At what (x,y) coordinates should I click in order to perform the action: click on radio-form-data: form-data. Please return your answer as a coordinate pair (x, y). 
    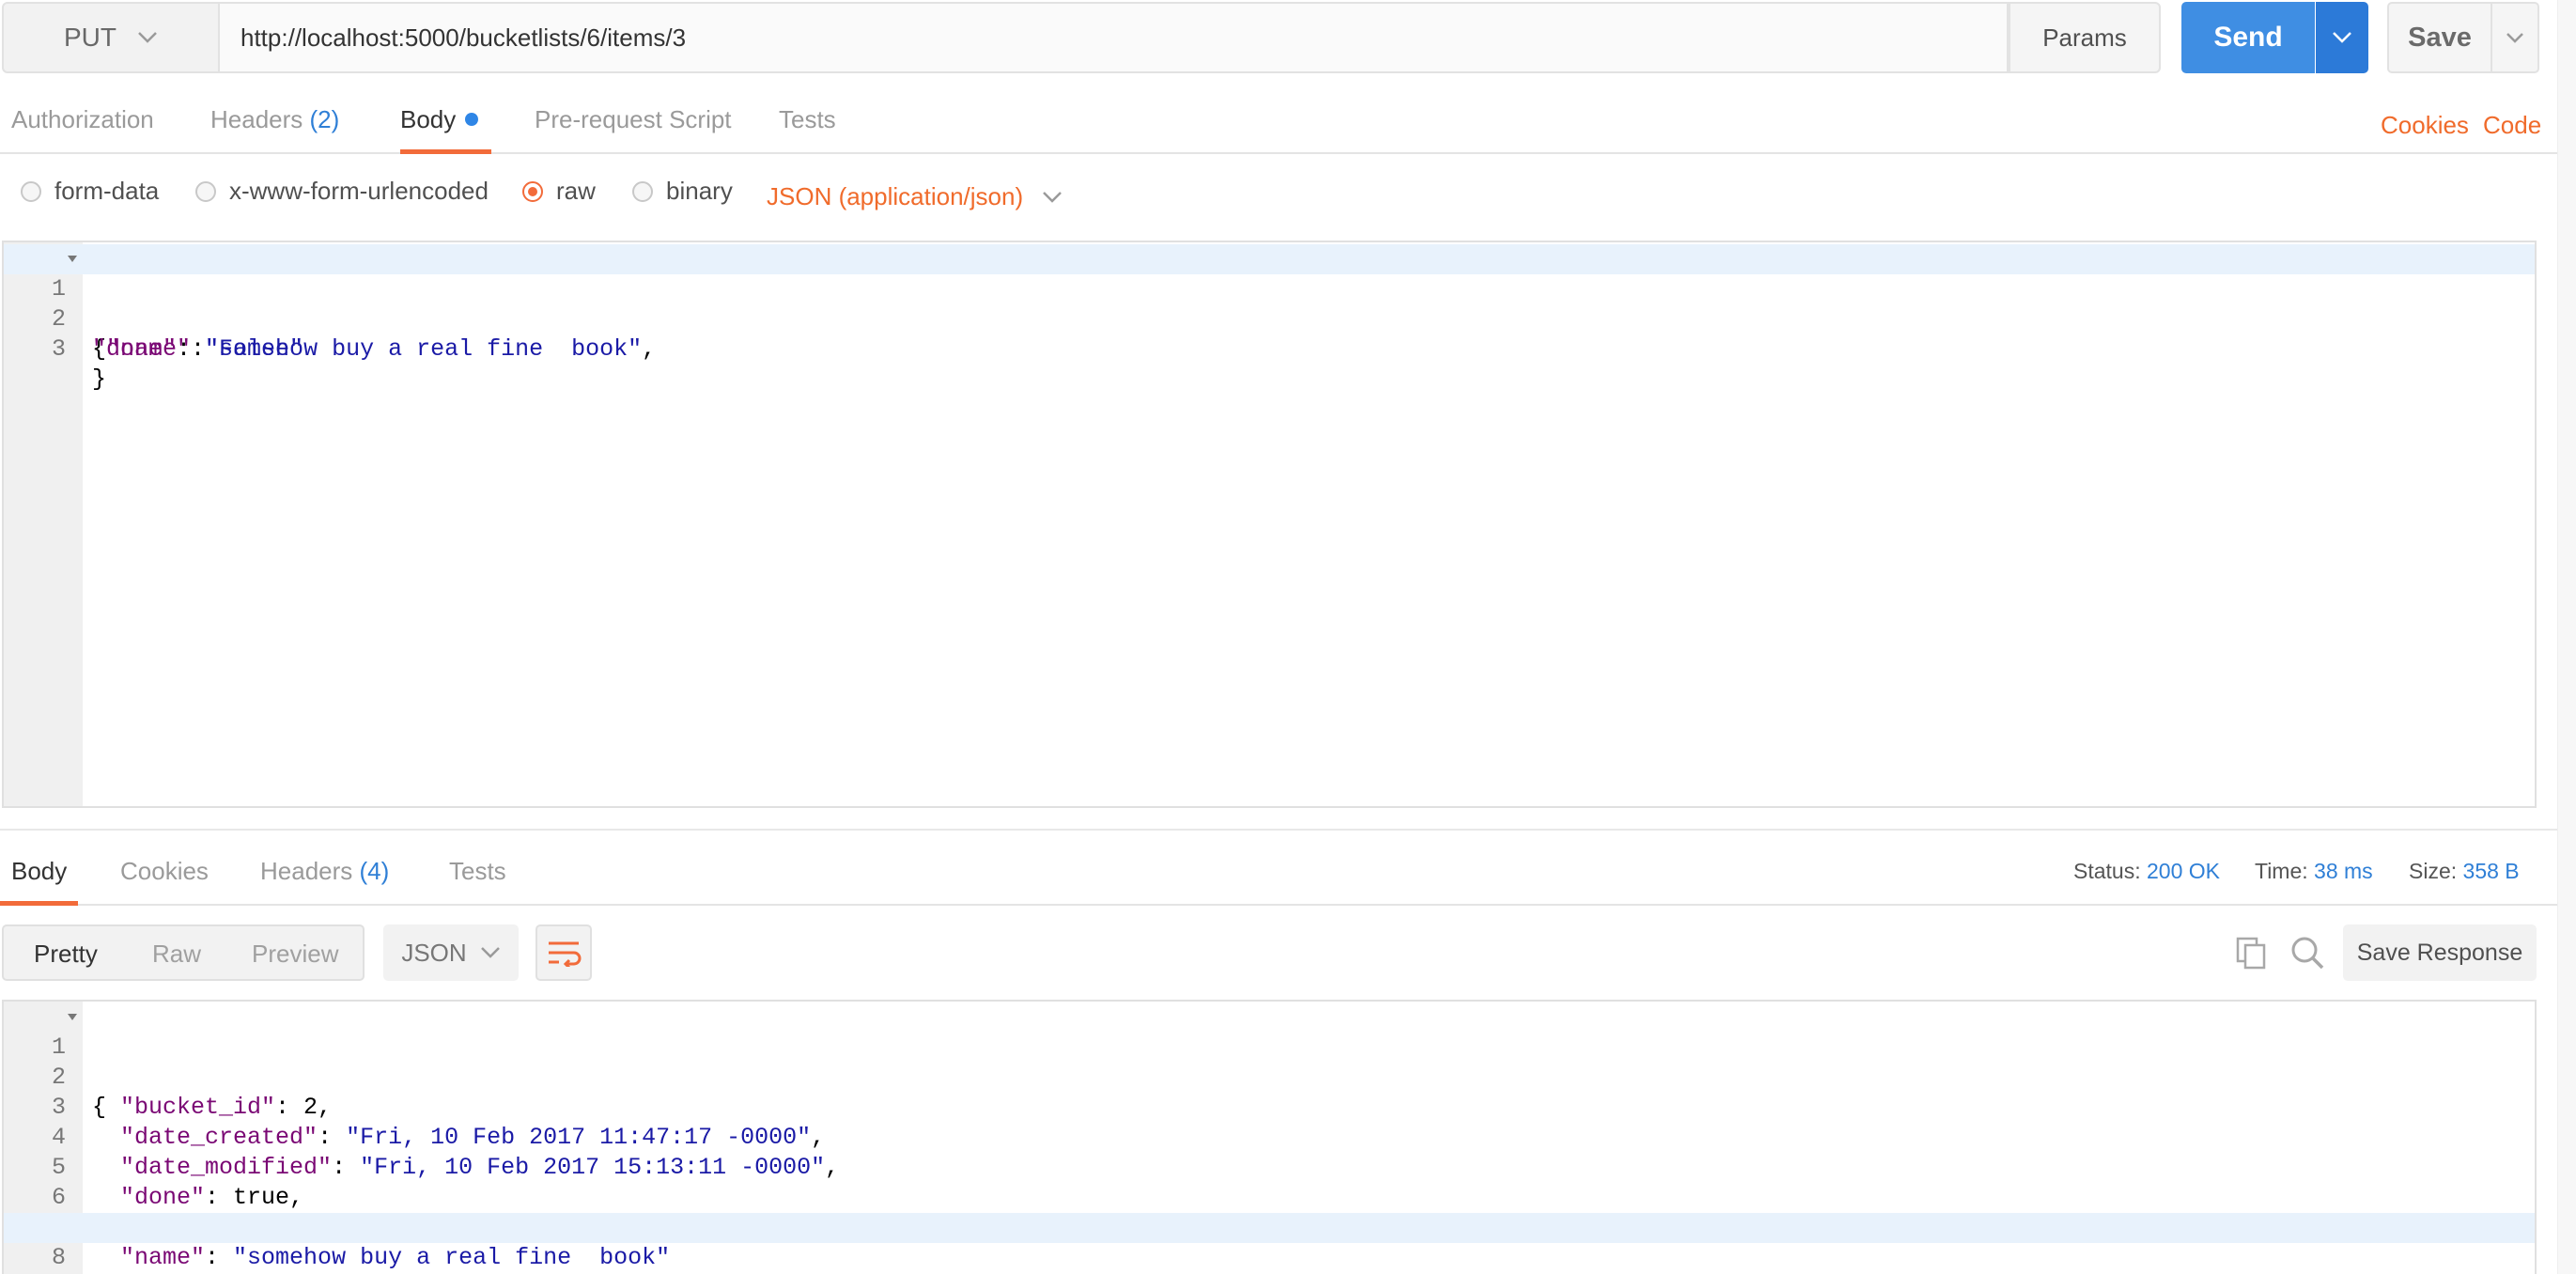
    Looking at the image, I should click on (90, 192).